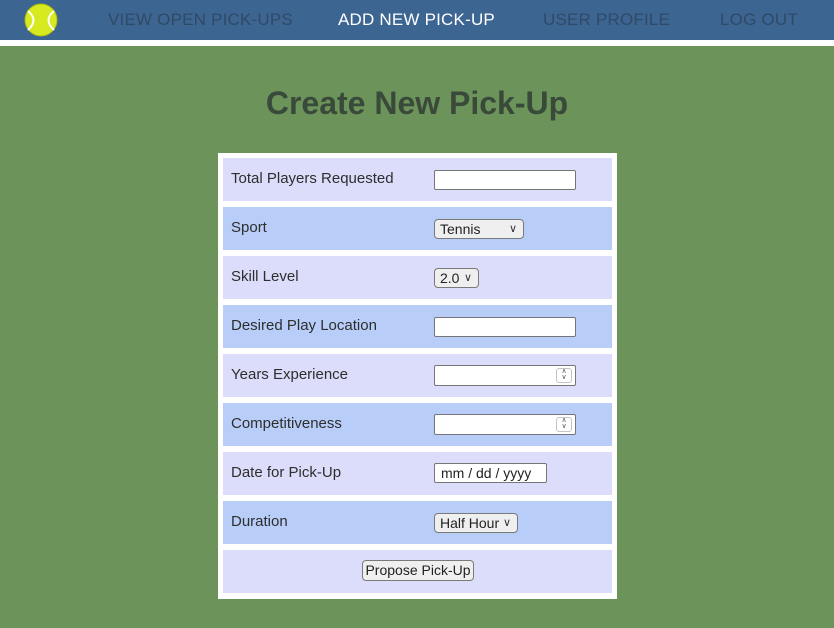 The width and height of the screenshot is (834, 628). What do you see at coordinates (312, 178) in the screenshot?
I see `total-players-label: Total Players Requested` at bounding box center [312, 178].